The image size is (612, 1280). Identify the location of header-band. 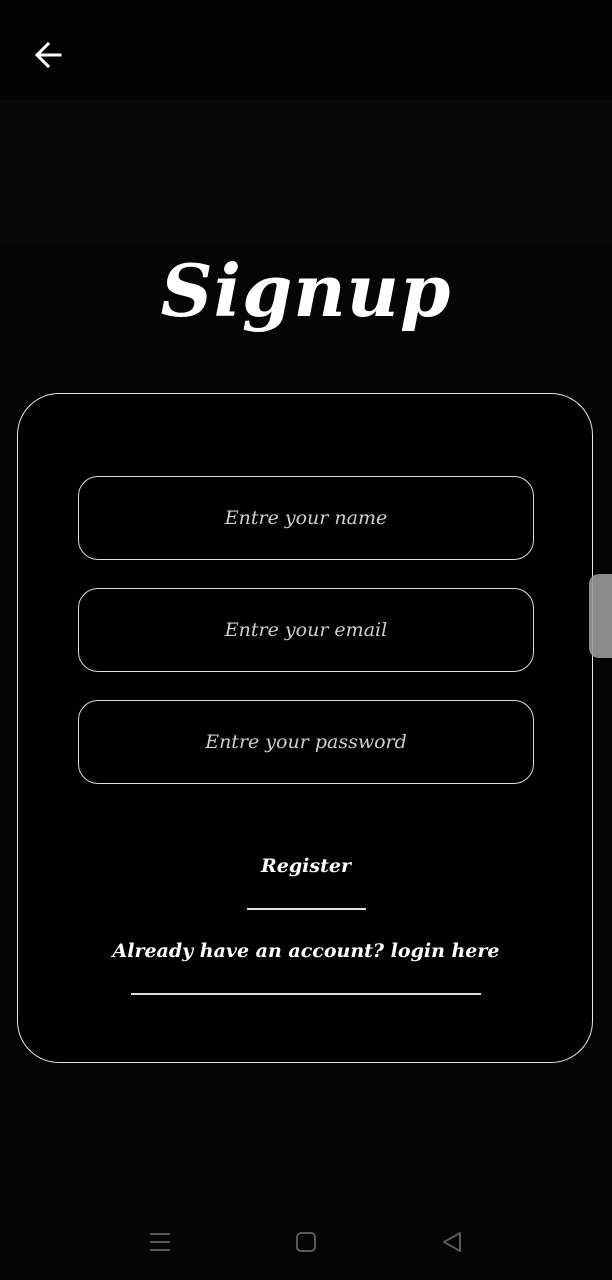
(306, 172).